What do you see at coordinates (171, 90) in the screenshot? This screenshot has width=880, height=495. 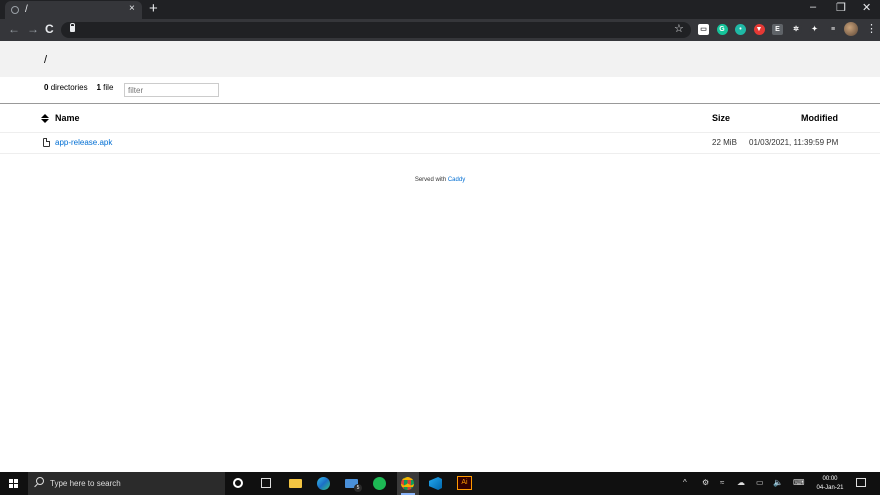 I see `filter-input` at bounding box center [171, 90].